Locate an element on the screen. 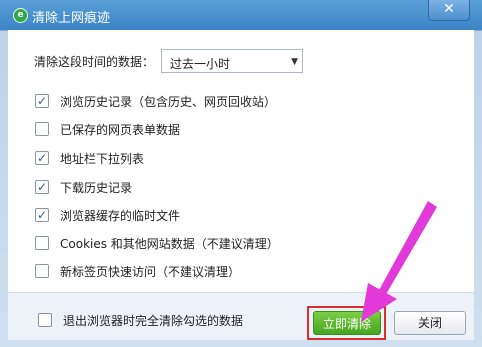  option-label: Cookies 和其他网站数据（不建议清理） is located at coordinates (169, 244).